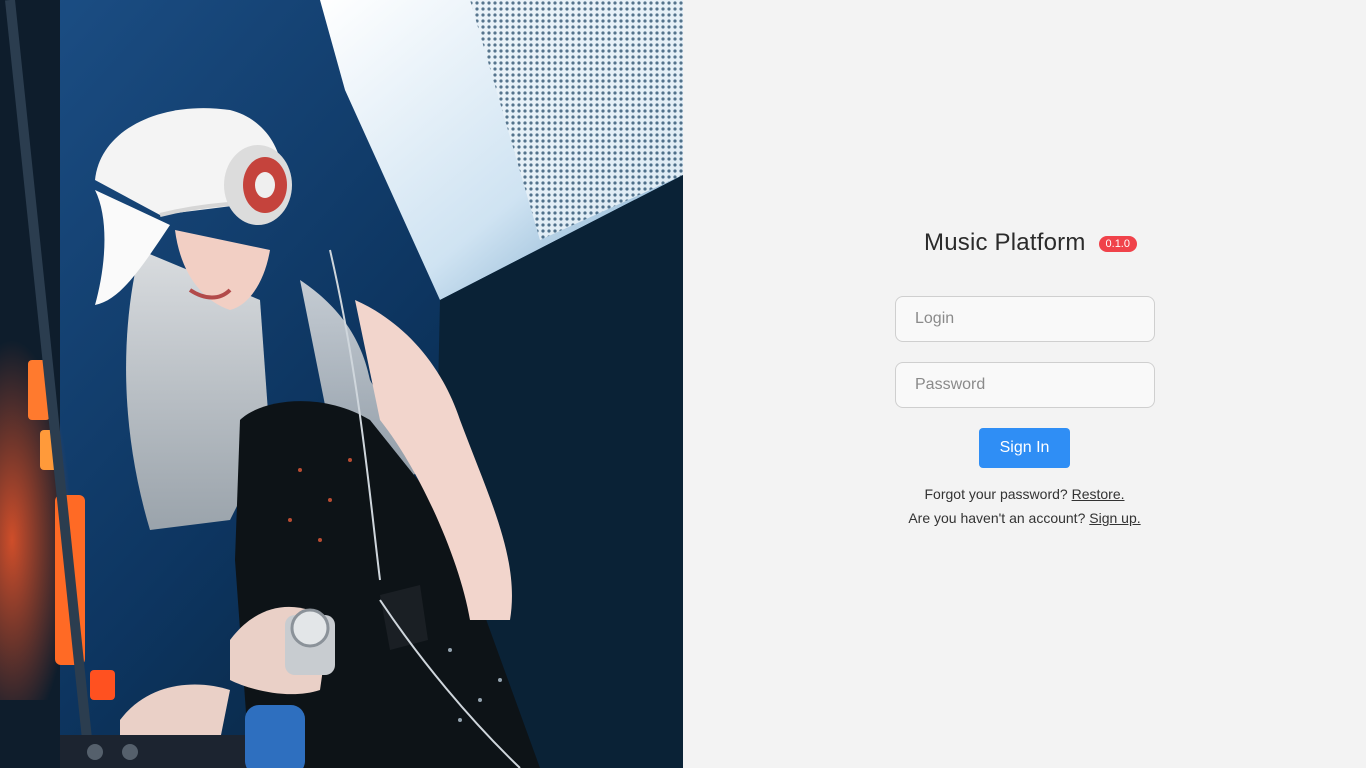  I want to click on version-badge: 0.1.0, so click(1117, 244).